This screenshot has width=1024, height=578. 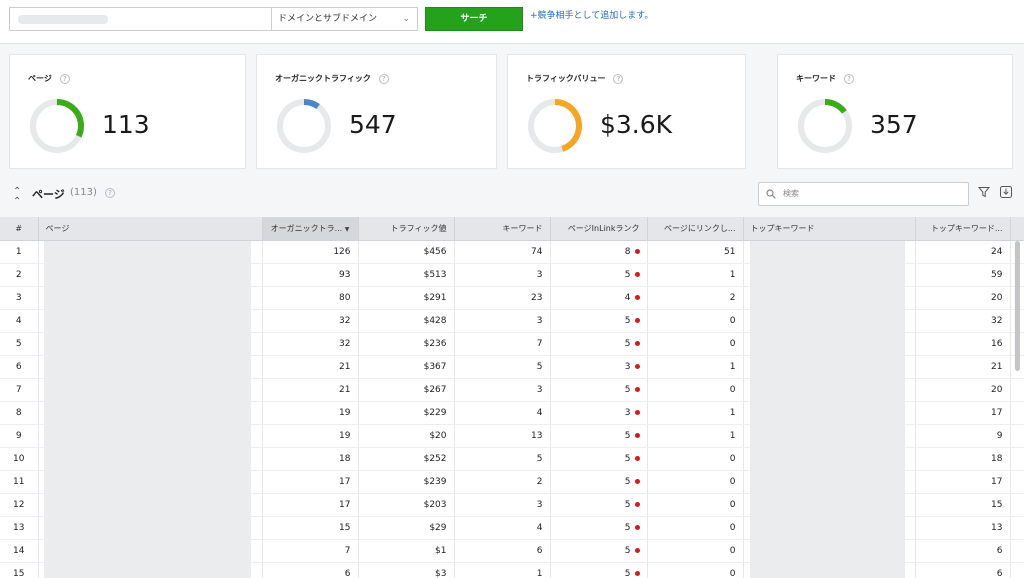 I want to click on traffic-value-cell: $29, so click(x=406, y=528).